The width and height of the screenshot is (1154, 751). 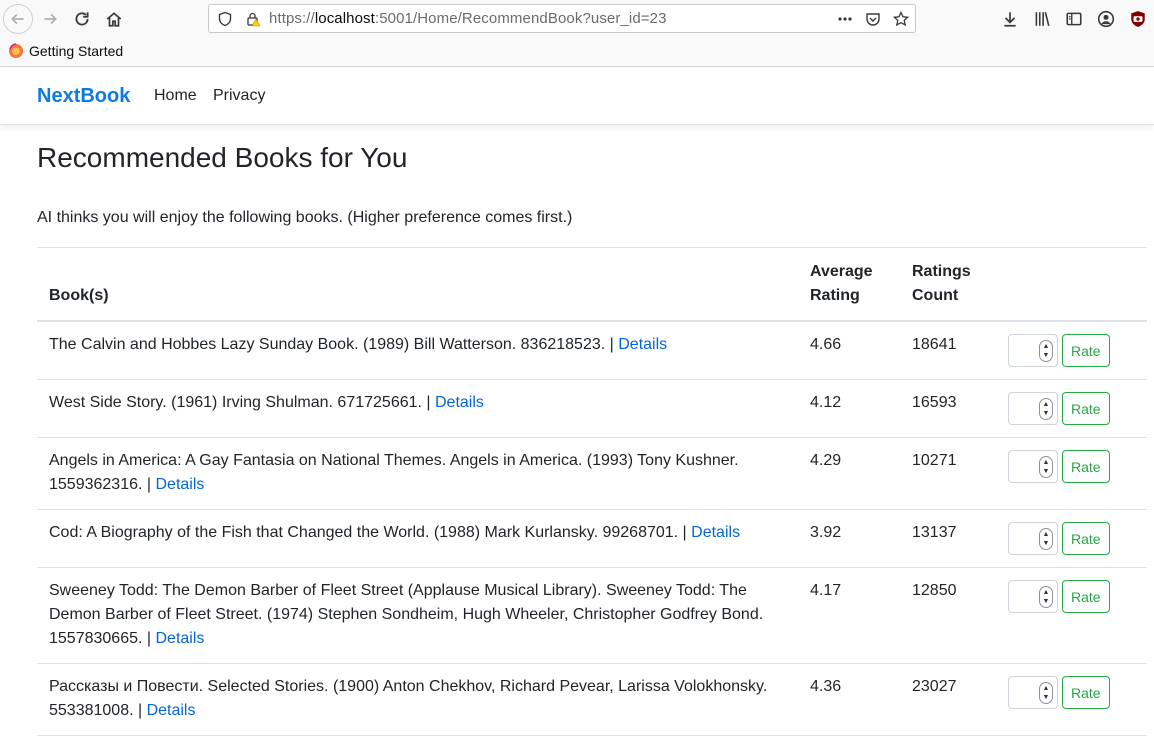 What do you see at coordinates (592, 284) in the screenshot?
I see `table-header-row: Book(s) Average Rating Ratings Count` at bounding box center [592, 284].